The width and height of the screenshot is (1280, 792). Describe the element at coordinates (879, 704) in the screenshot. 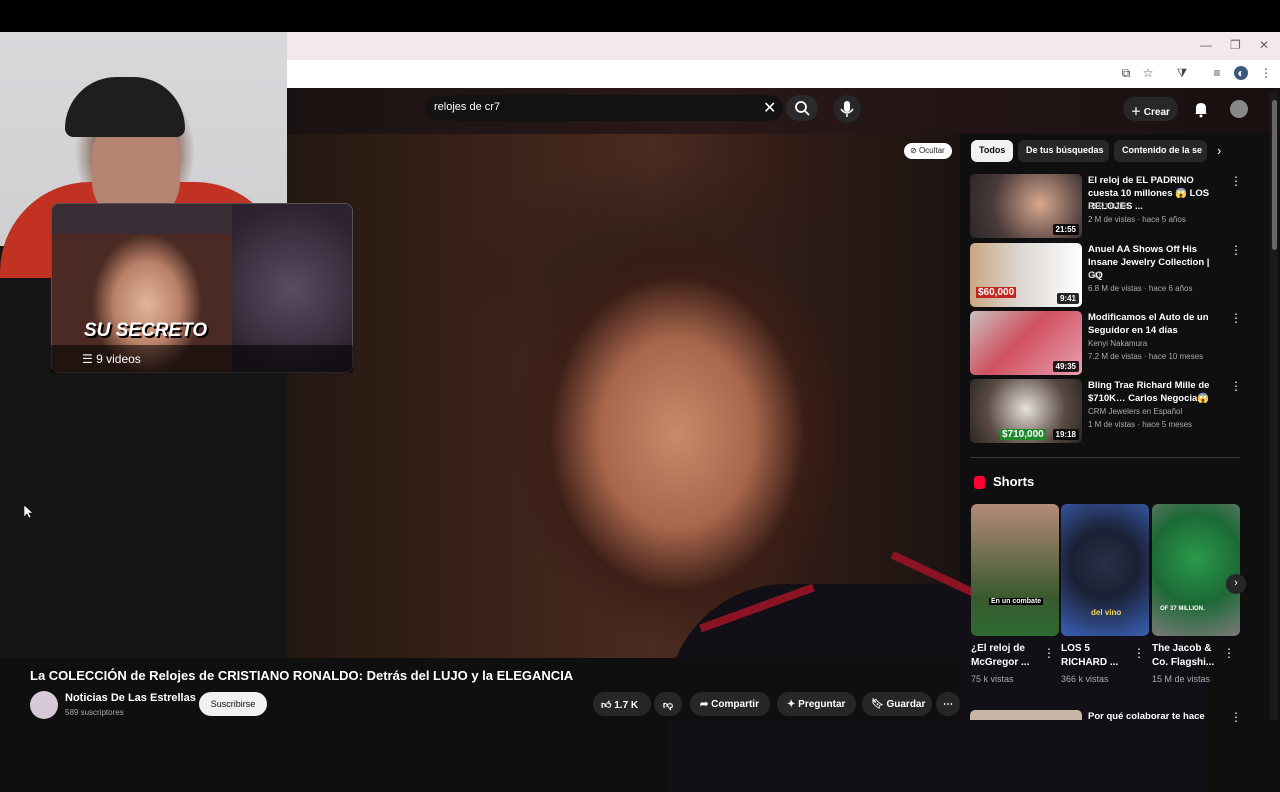

I see `bookmark-icon: 🔖︎` at that location.